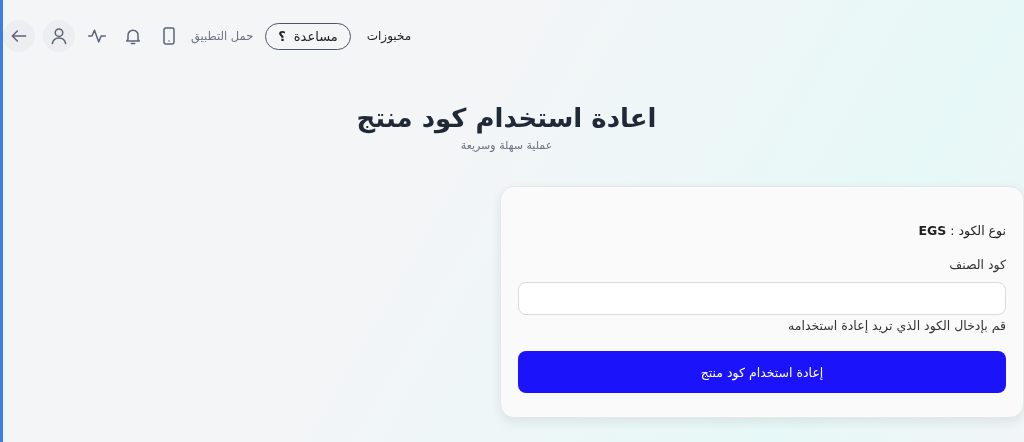 The height and width of the screenshot is (442, 1024). Describe the element at coordinates (222, 36) in the screenshot. I see `download-app-link: حمل التطبيق` at that location.